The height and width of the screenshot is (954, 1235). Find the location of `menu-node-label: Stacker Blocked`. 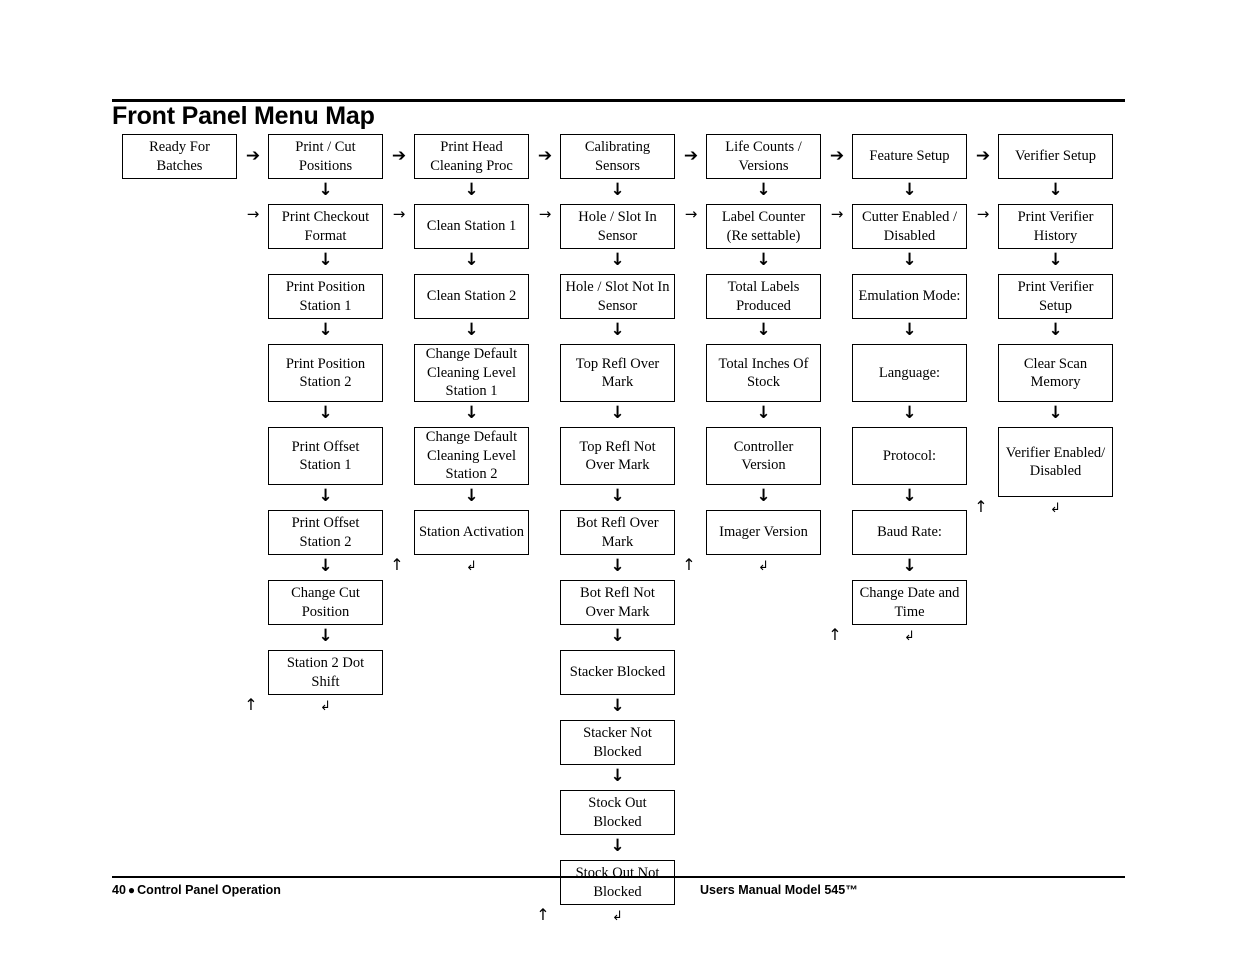

menu-node-label: Stacker Blocked is located at coordinates (617, 672).